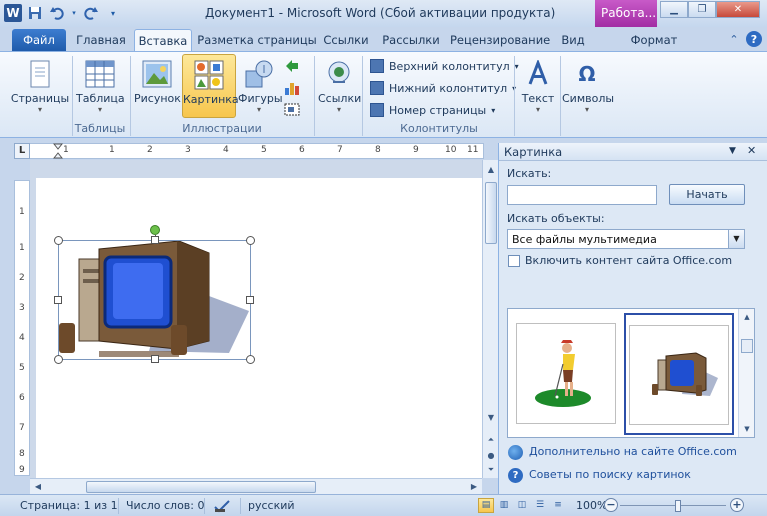 The width and height of the screenshot is (767, 516). What do you see at coordinates (155, 240) in the screenshot?
I see `resize-handle-top` at bounding box center [155, 240].